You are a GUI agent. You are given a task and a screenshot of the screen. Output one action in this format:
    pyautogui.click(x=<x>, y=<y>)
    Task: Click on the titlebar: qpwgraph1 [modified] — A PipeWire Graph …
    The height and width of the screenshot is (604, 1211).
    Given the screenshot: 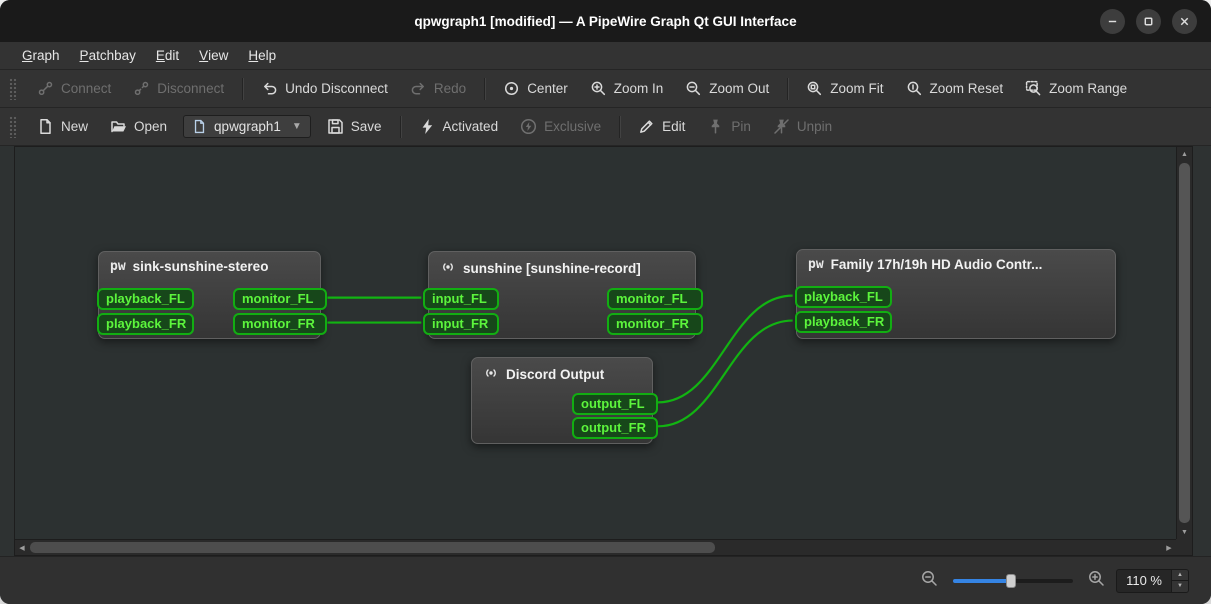 What is the action you would take?
    pyautogui.click(x=605, y=21)
    